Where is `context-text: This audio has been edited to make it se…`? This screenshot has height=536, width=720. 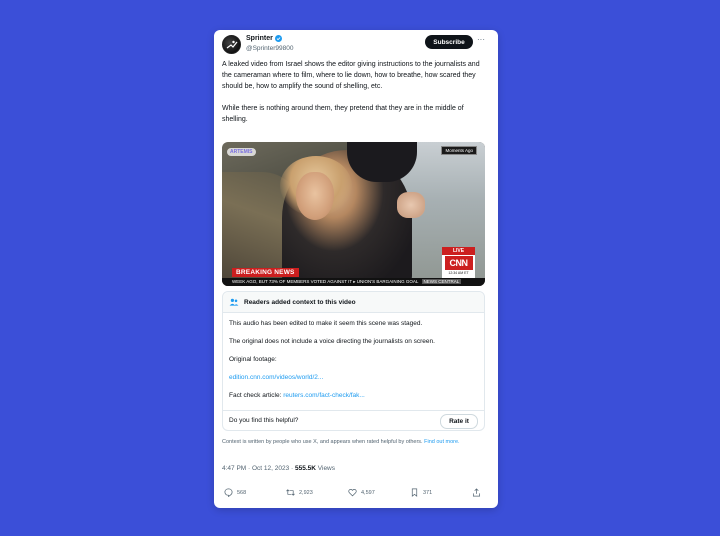 context-text: This audio has been edited to make it se… is located at coordinates (326, 323).